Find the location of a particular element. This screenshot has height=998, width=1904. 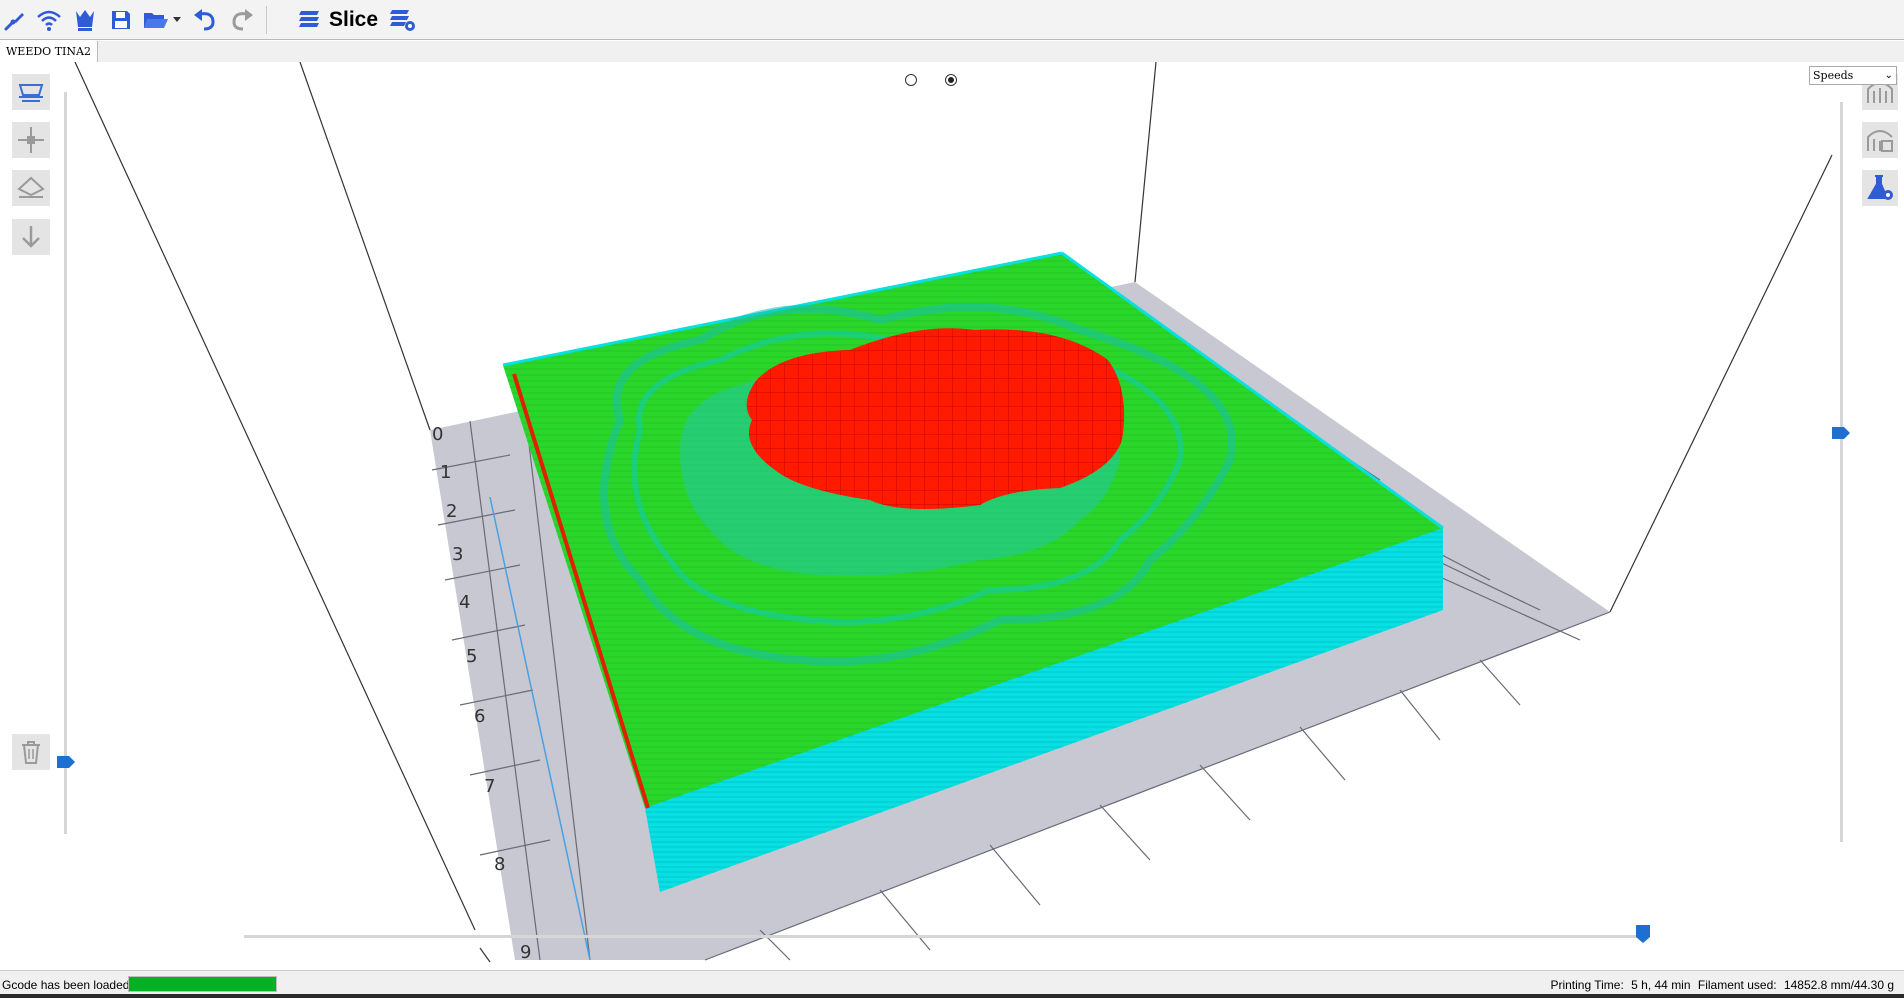

bed-ruler-number: 8 is located at coordinates (499, 864).